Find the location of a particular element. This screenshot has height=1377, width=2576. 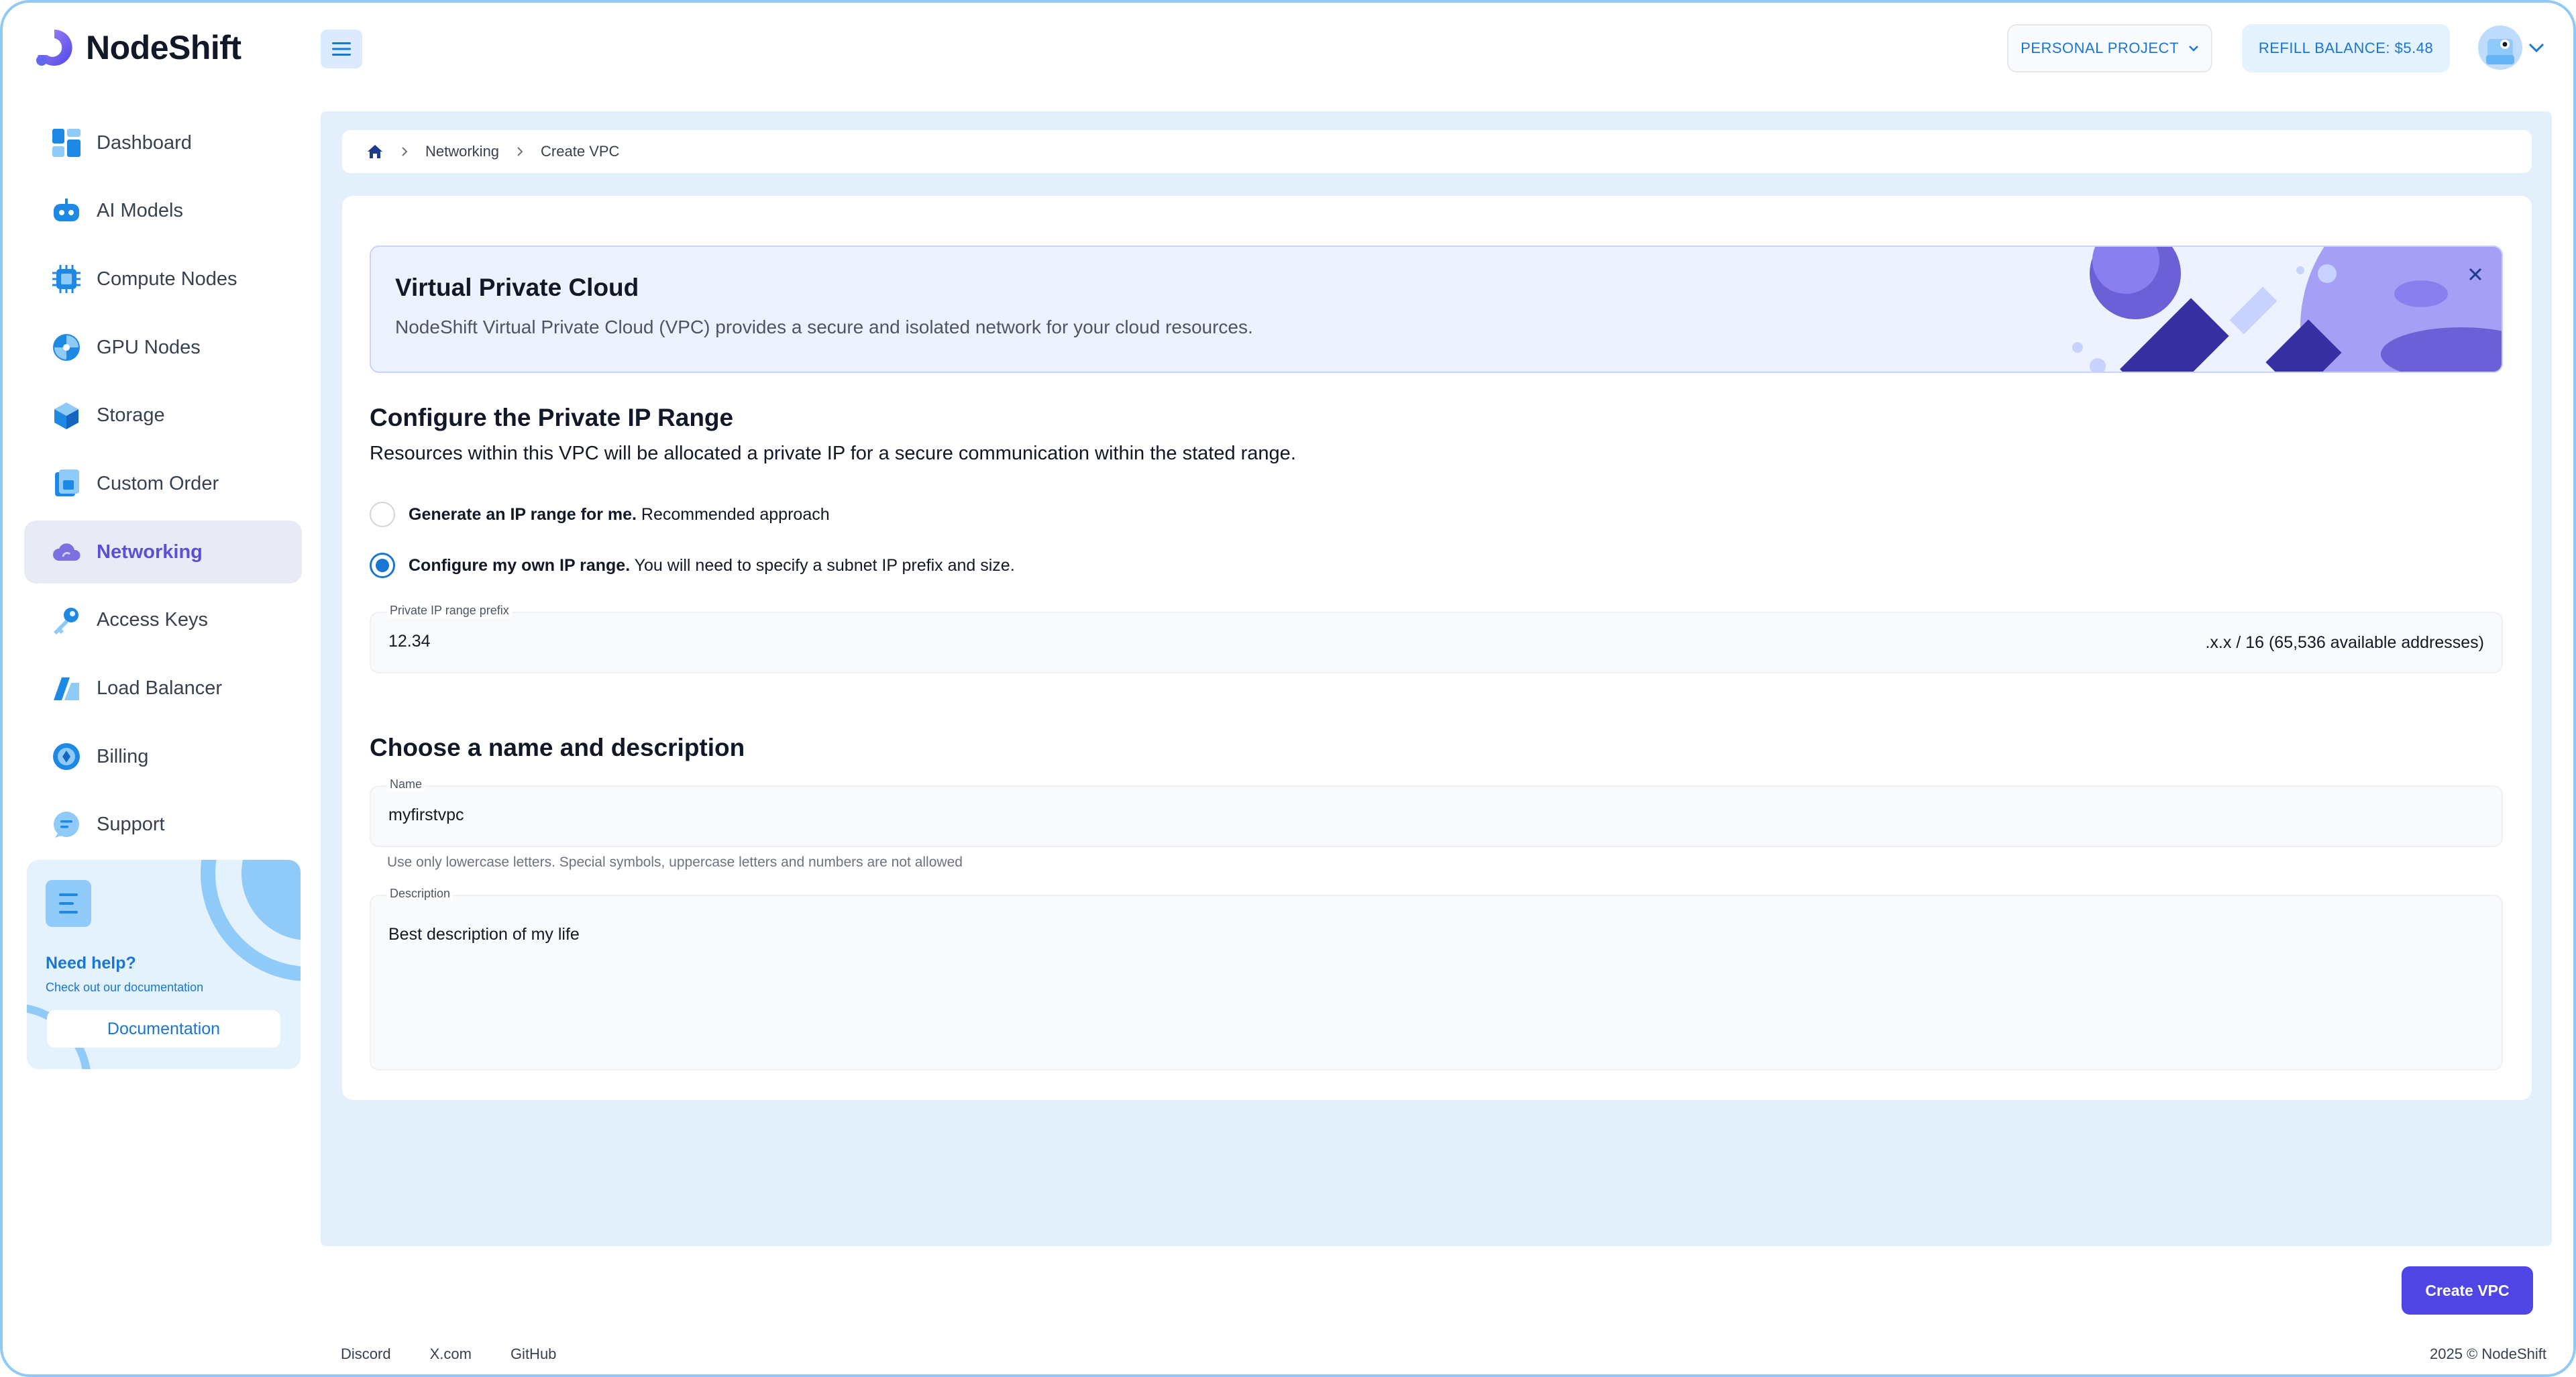

radio-configure is located at coordinates (382, 565).